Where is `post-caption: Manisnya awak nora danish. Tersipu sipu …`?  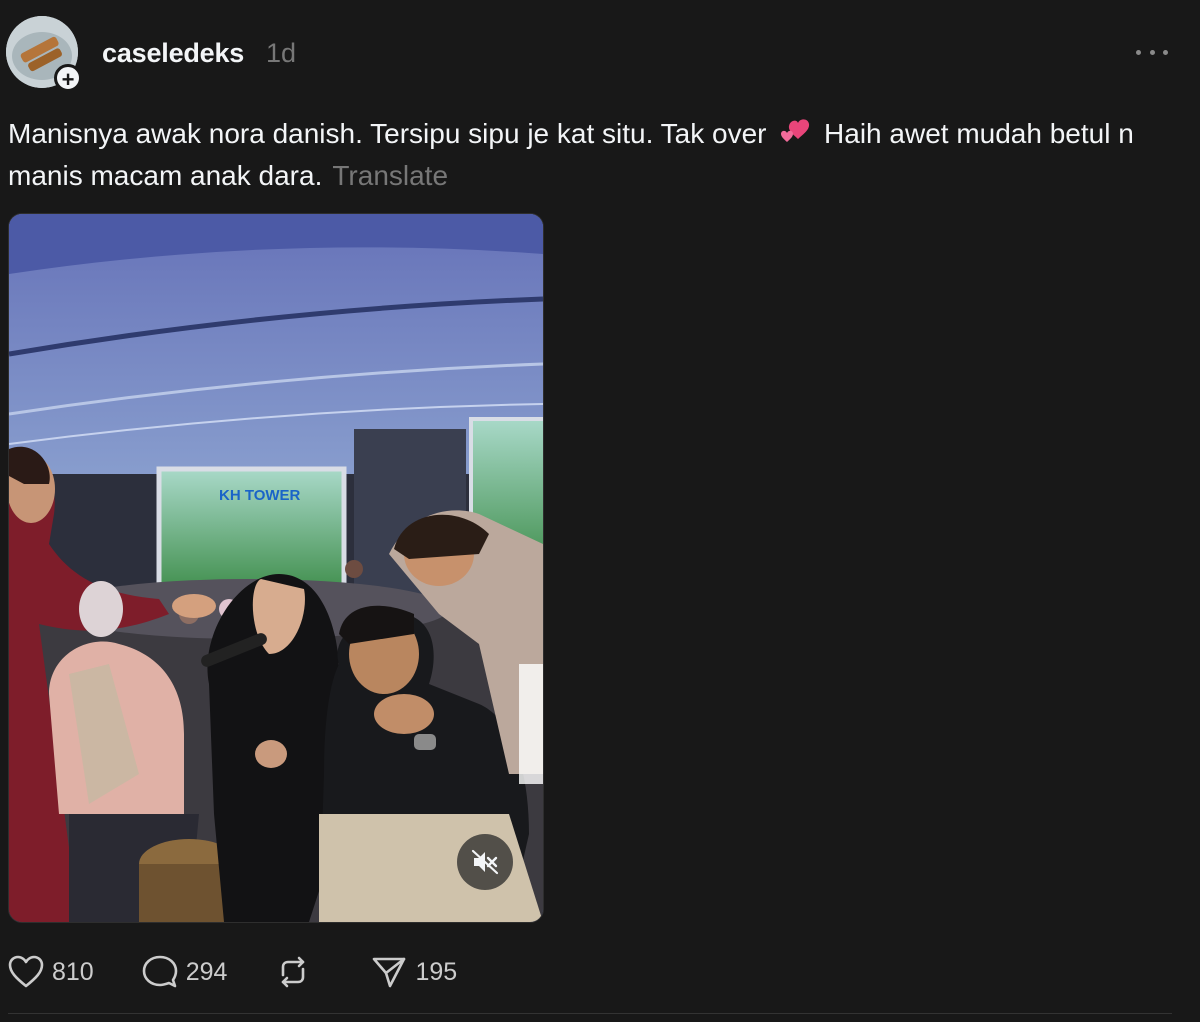 post-caption: Manisnya awak nora danish. Tersipu sipu … is located at coordinates (593, 155).